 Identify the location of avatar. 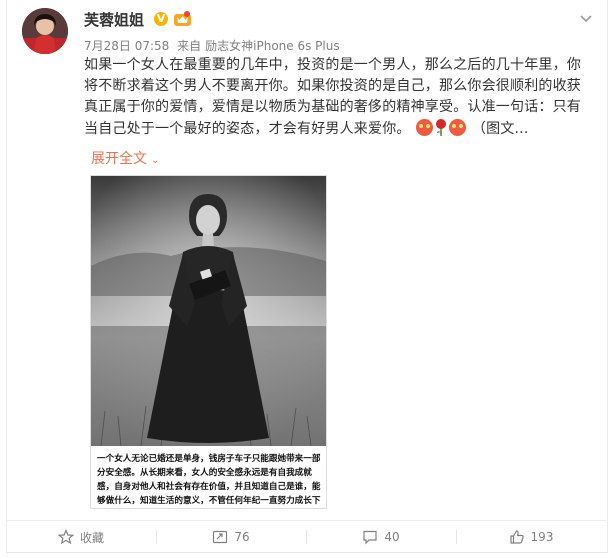
(45, 31).